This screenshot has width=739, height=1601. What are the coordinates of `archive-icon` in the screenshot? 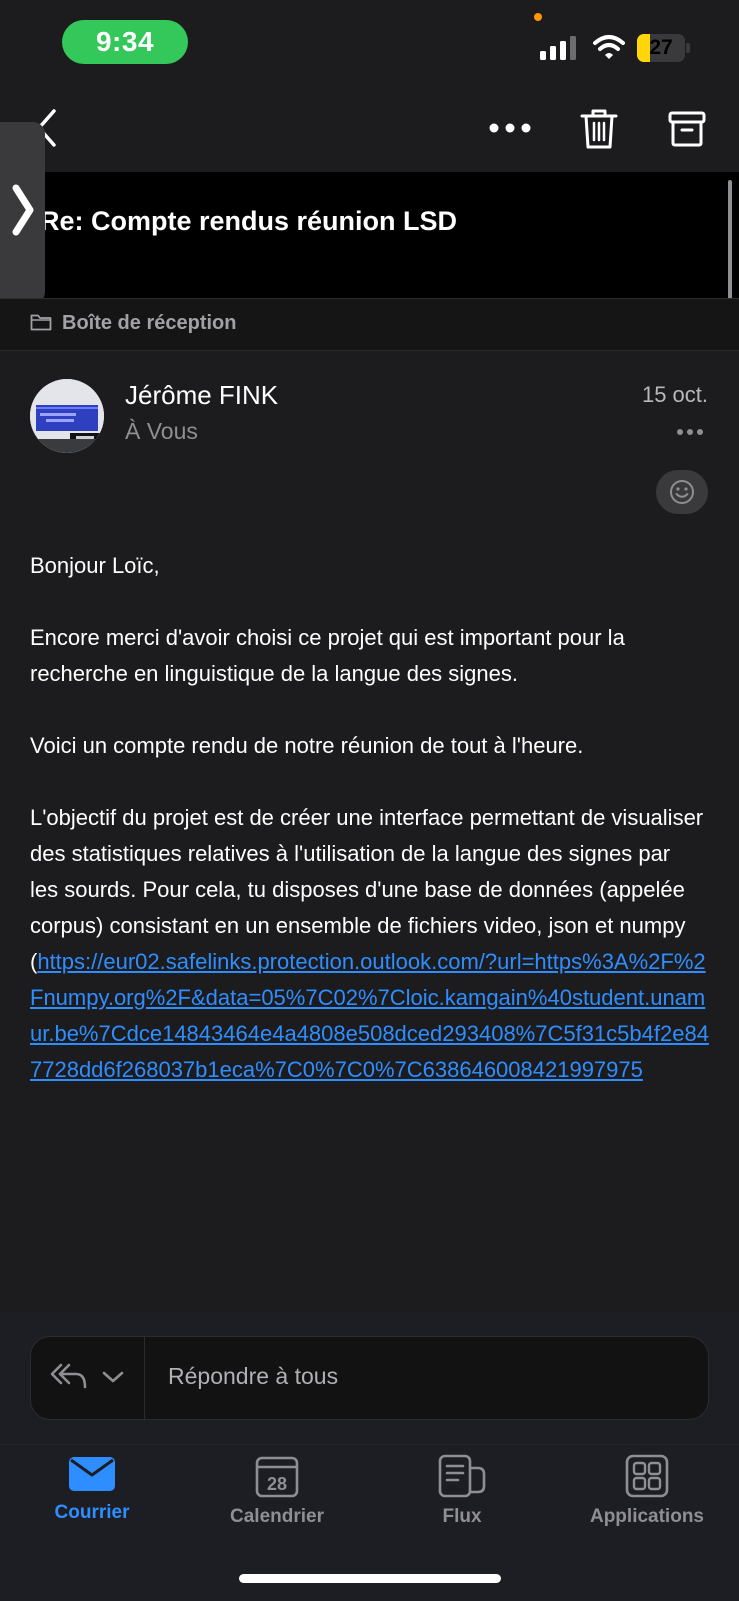 It's located at (687, 129).